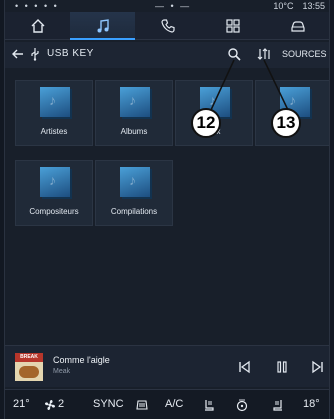 The image size is (334, 419). I want to click on callout-sort: 13, so click(286, 123).